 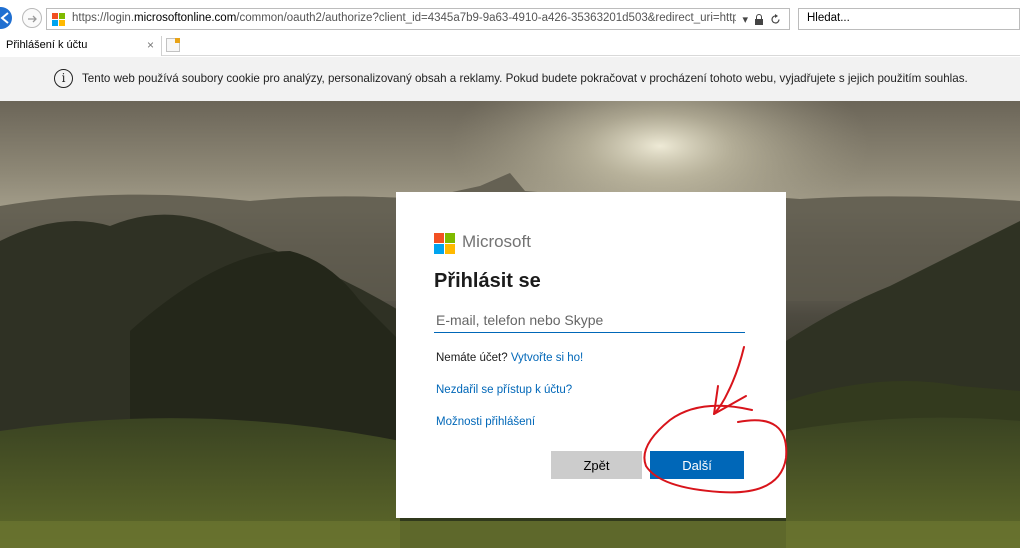 I want to click on email-field, so click(x=589, y=320).